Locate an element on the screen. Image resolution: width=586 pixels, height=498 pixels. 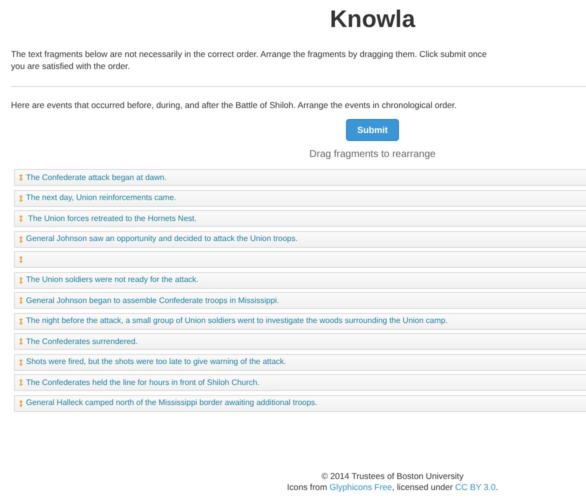
fragment-item: The next day, Union reinforcements came. is located at coordinates (300, 198).